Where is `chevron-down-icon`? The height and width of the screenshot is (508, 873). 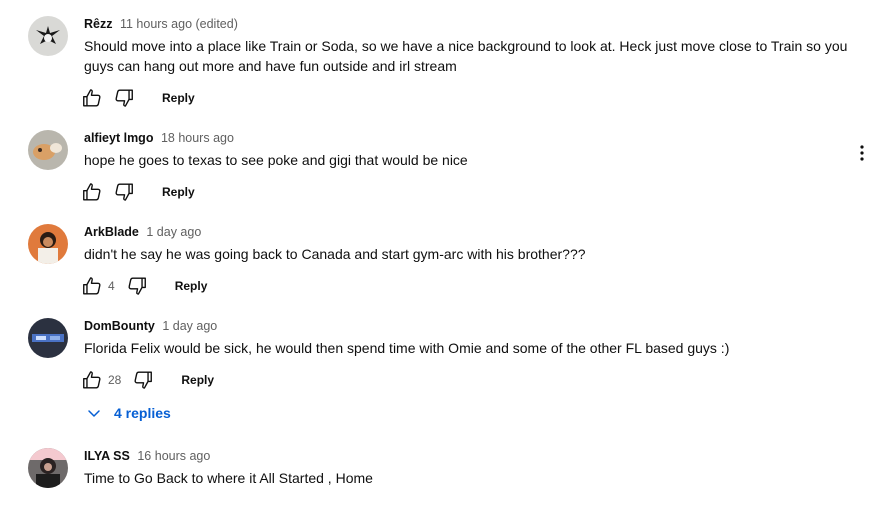 chevron-down-icon is located at coordinates (94, 413).